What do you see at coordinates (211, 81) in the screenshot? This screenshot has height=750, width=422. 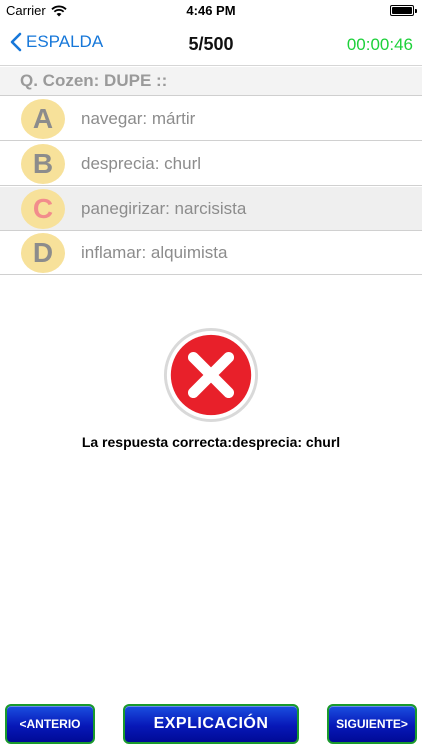 I see `question-text: Q. Cozen: DUPE ::` at bounding box center [211, 81].